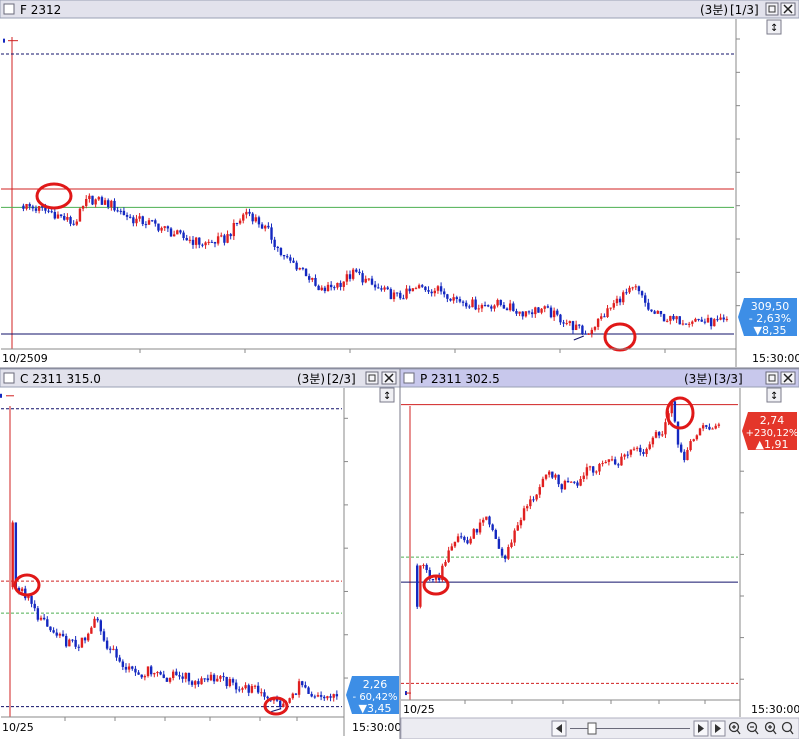 Image resolution: width=799 pixels, height=743 pixels. What do you see at coordinates (744, 10) in the screenshot?
I see `page-indicator: [1/3]` at bounding box center [744, 10].